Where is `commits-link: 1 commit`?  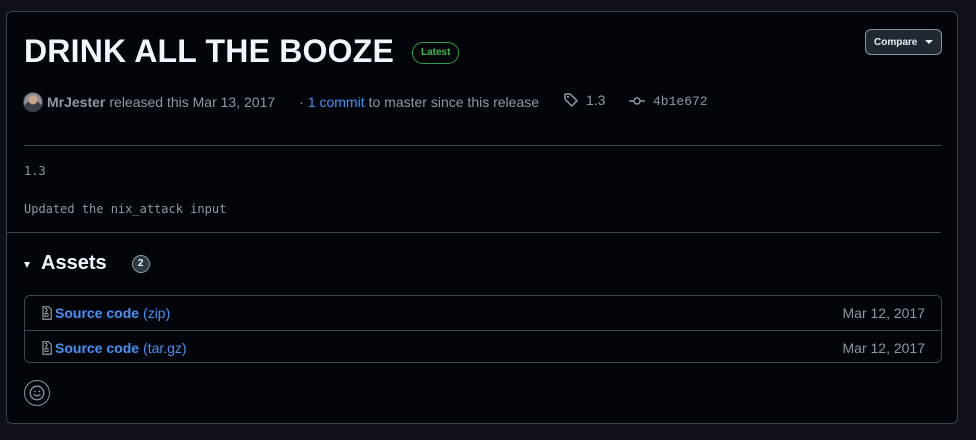
commits-link: 1 commit is located at coordinates (336, 102).